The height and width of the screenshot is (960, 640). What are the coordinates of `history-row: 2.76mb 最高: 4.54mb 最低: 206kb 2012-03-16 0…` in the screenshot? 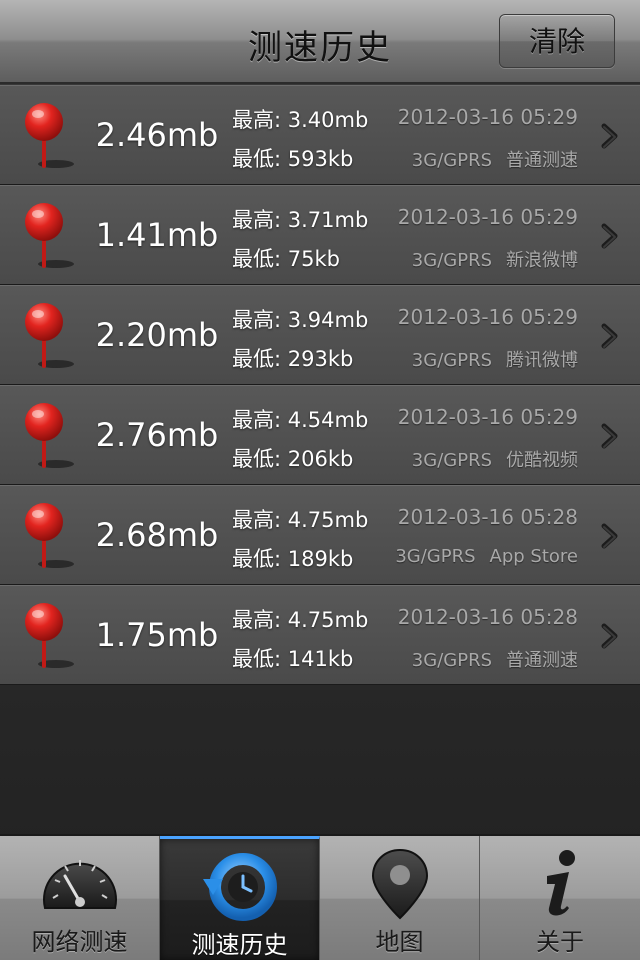 It's located at (320, 435).